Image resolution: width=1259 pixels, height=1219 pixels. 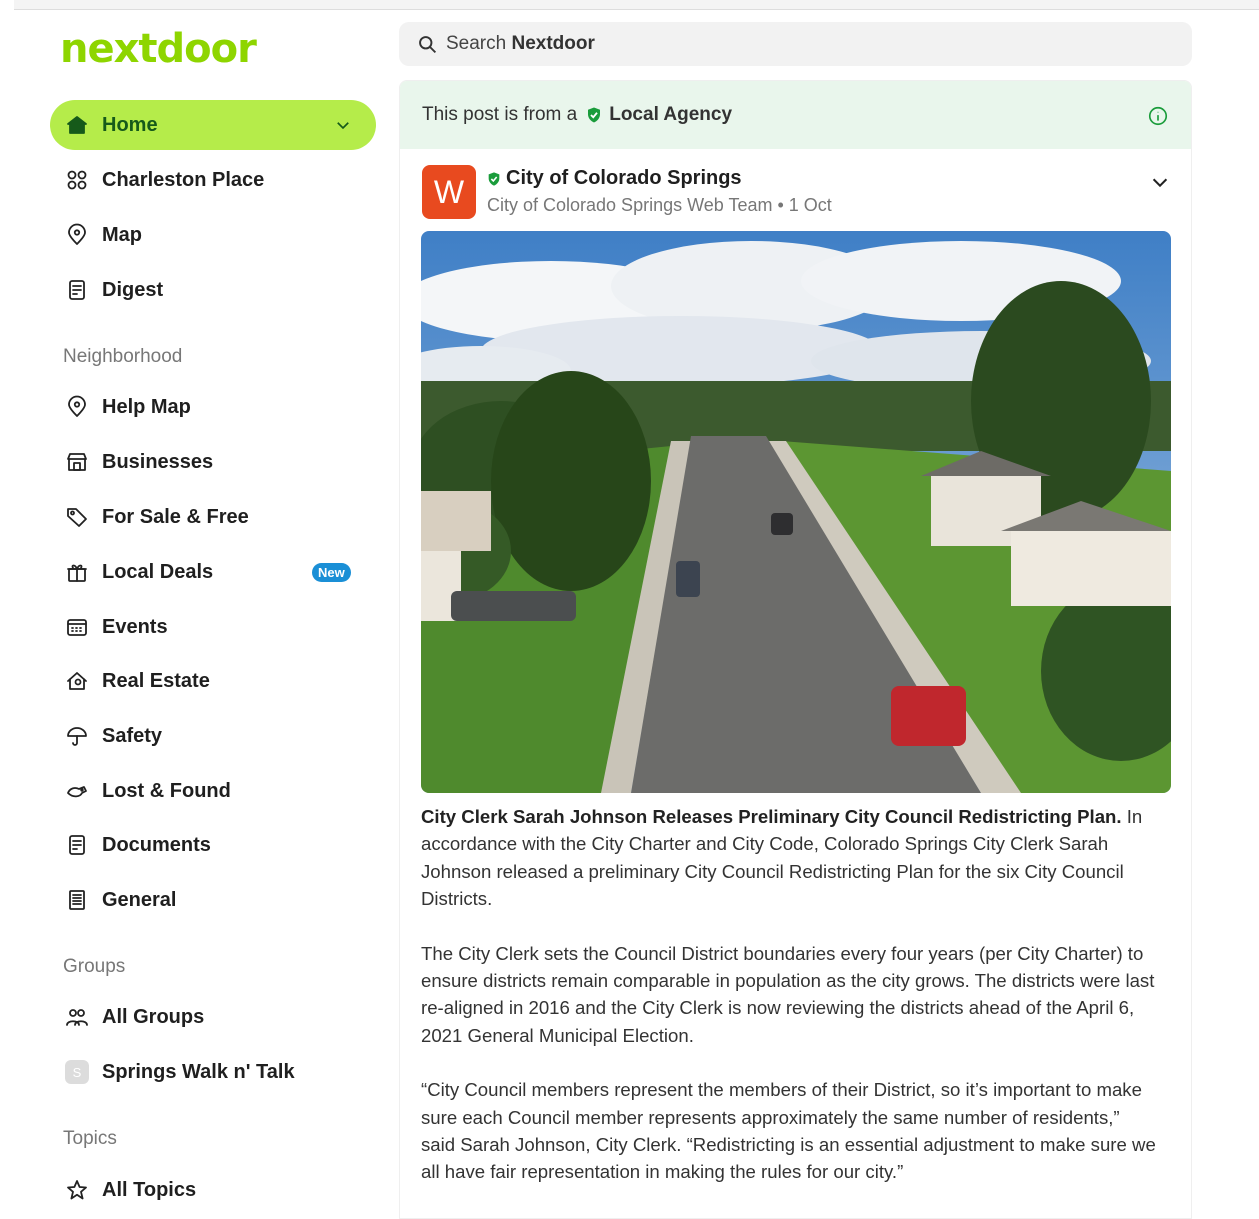 I want to click on sidebar-item-label: Events, so click(x=135, y=626).